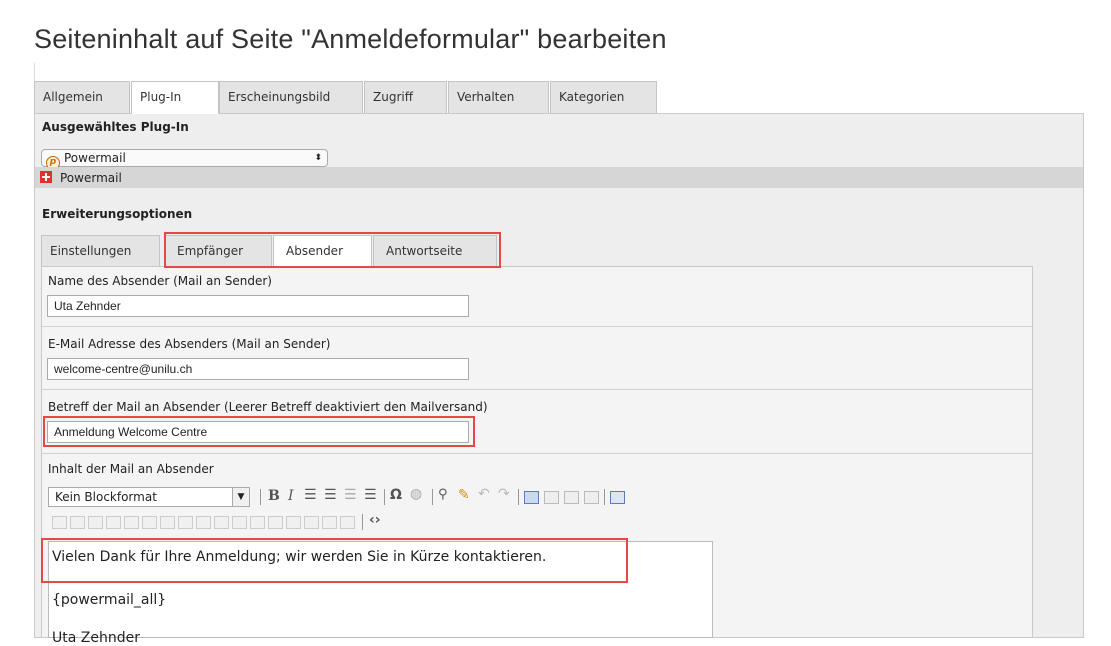 The image size is (1111, 646). I want to click on extension-options-heading: Erweiterungsoptionen, so click(117, 214).